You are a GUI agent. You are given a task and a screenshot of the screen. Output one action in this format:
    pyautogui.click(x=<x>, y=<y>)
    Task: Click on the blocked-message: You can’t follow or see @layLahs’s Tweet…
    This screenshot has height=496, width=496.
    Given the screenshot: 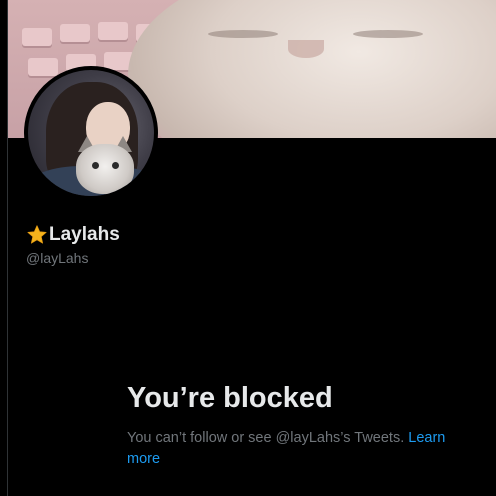 What is the action you would take?
    pyautogui.click(x=297, y=449)
    